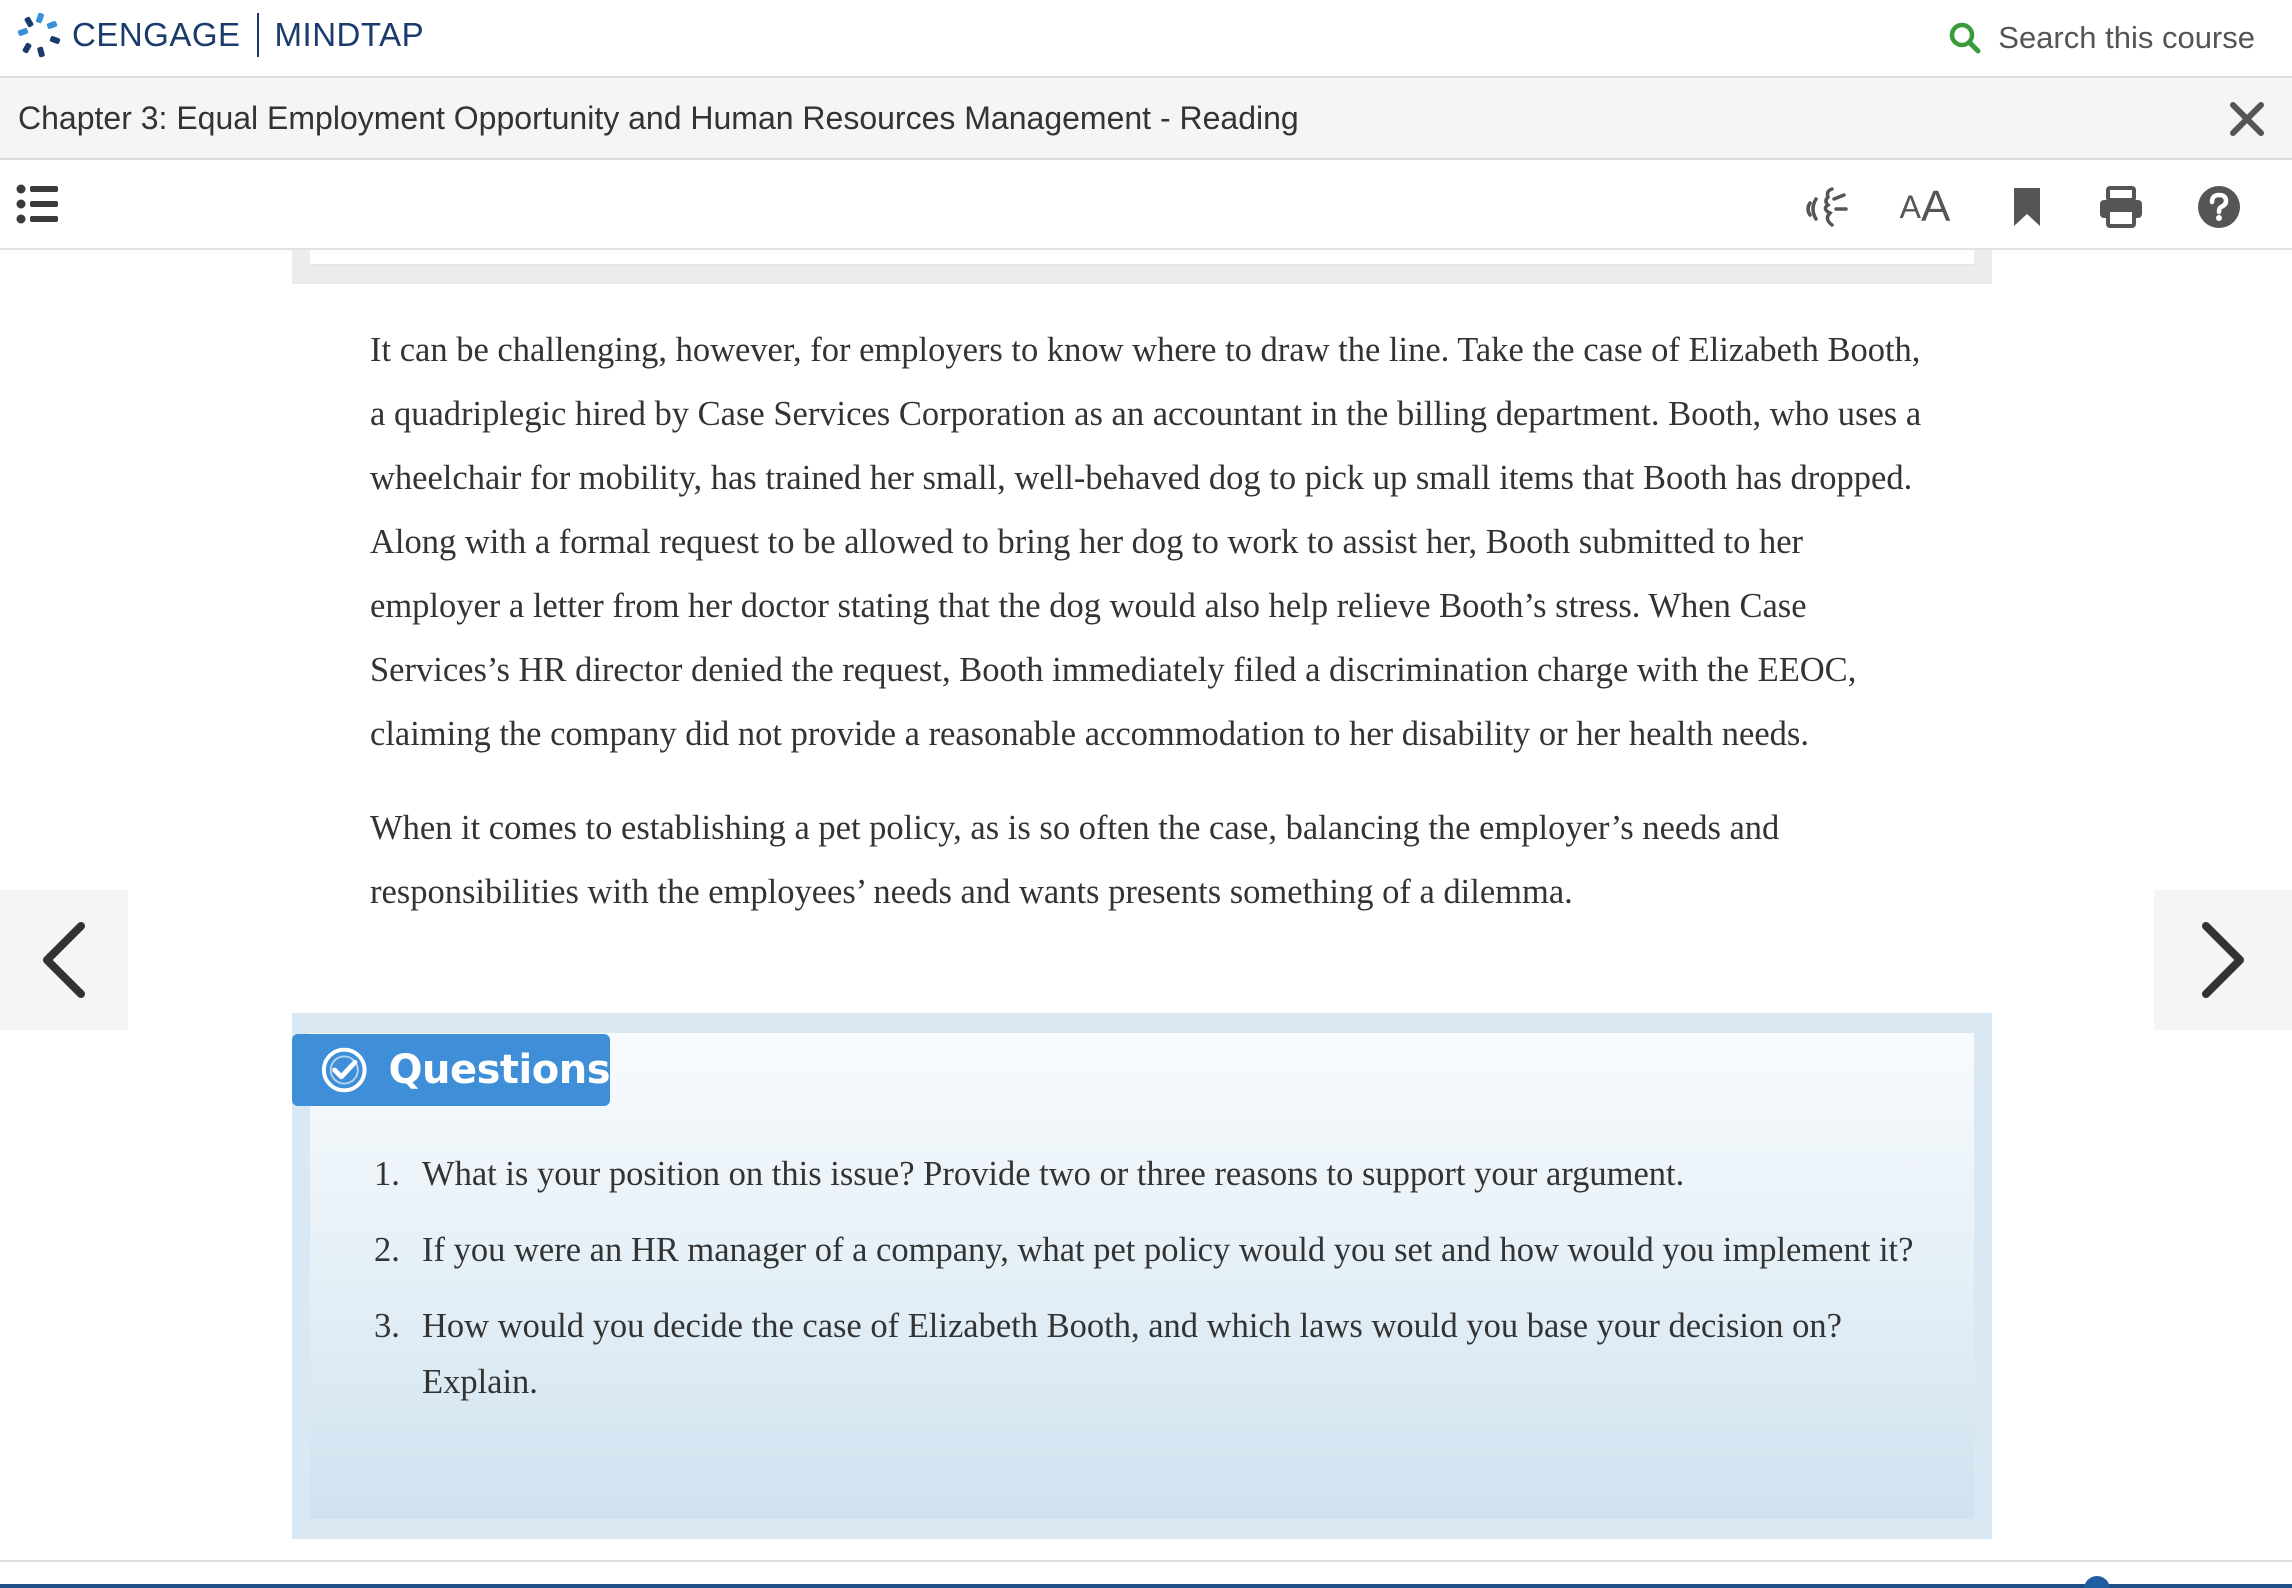  What do you see at coordinates (349, 34) in the screenshot?
I see `product-name: MINDTAP` at bounding box center [349, 34].